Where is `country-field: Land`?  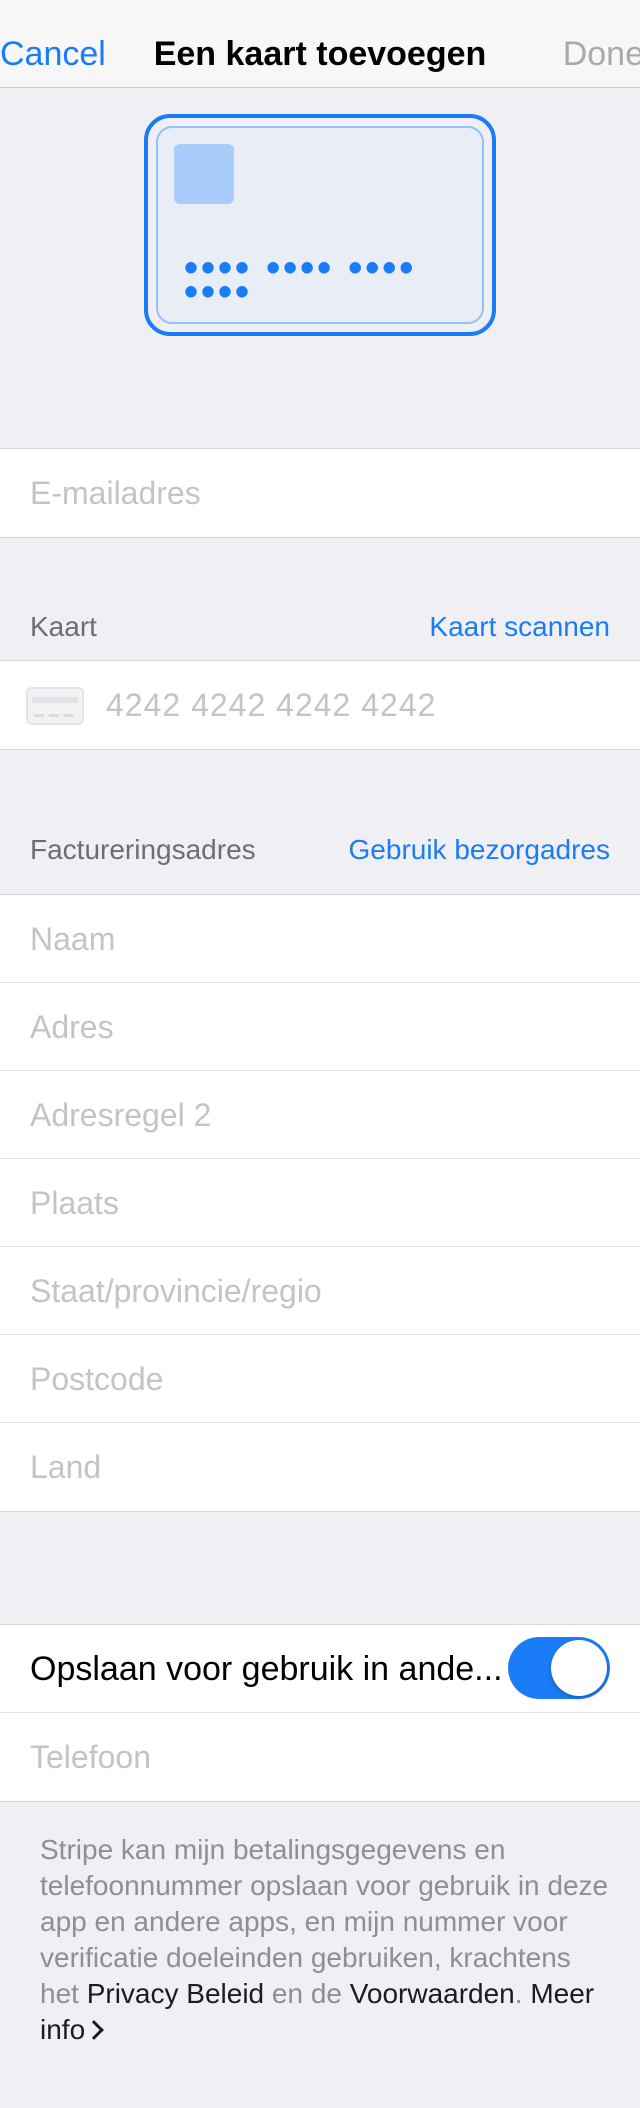 country-field: Land is located at coordinates (320, 1467).